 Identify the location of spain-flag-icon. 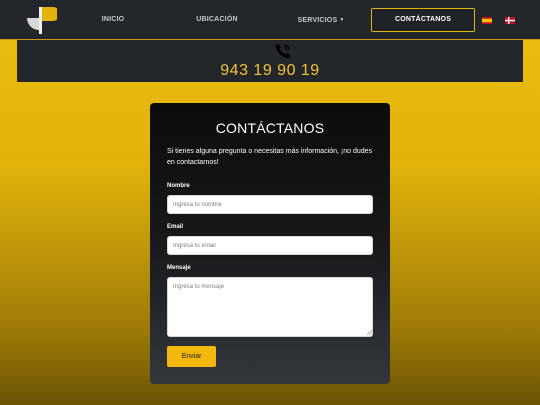
(487, 20).